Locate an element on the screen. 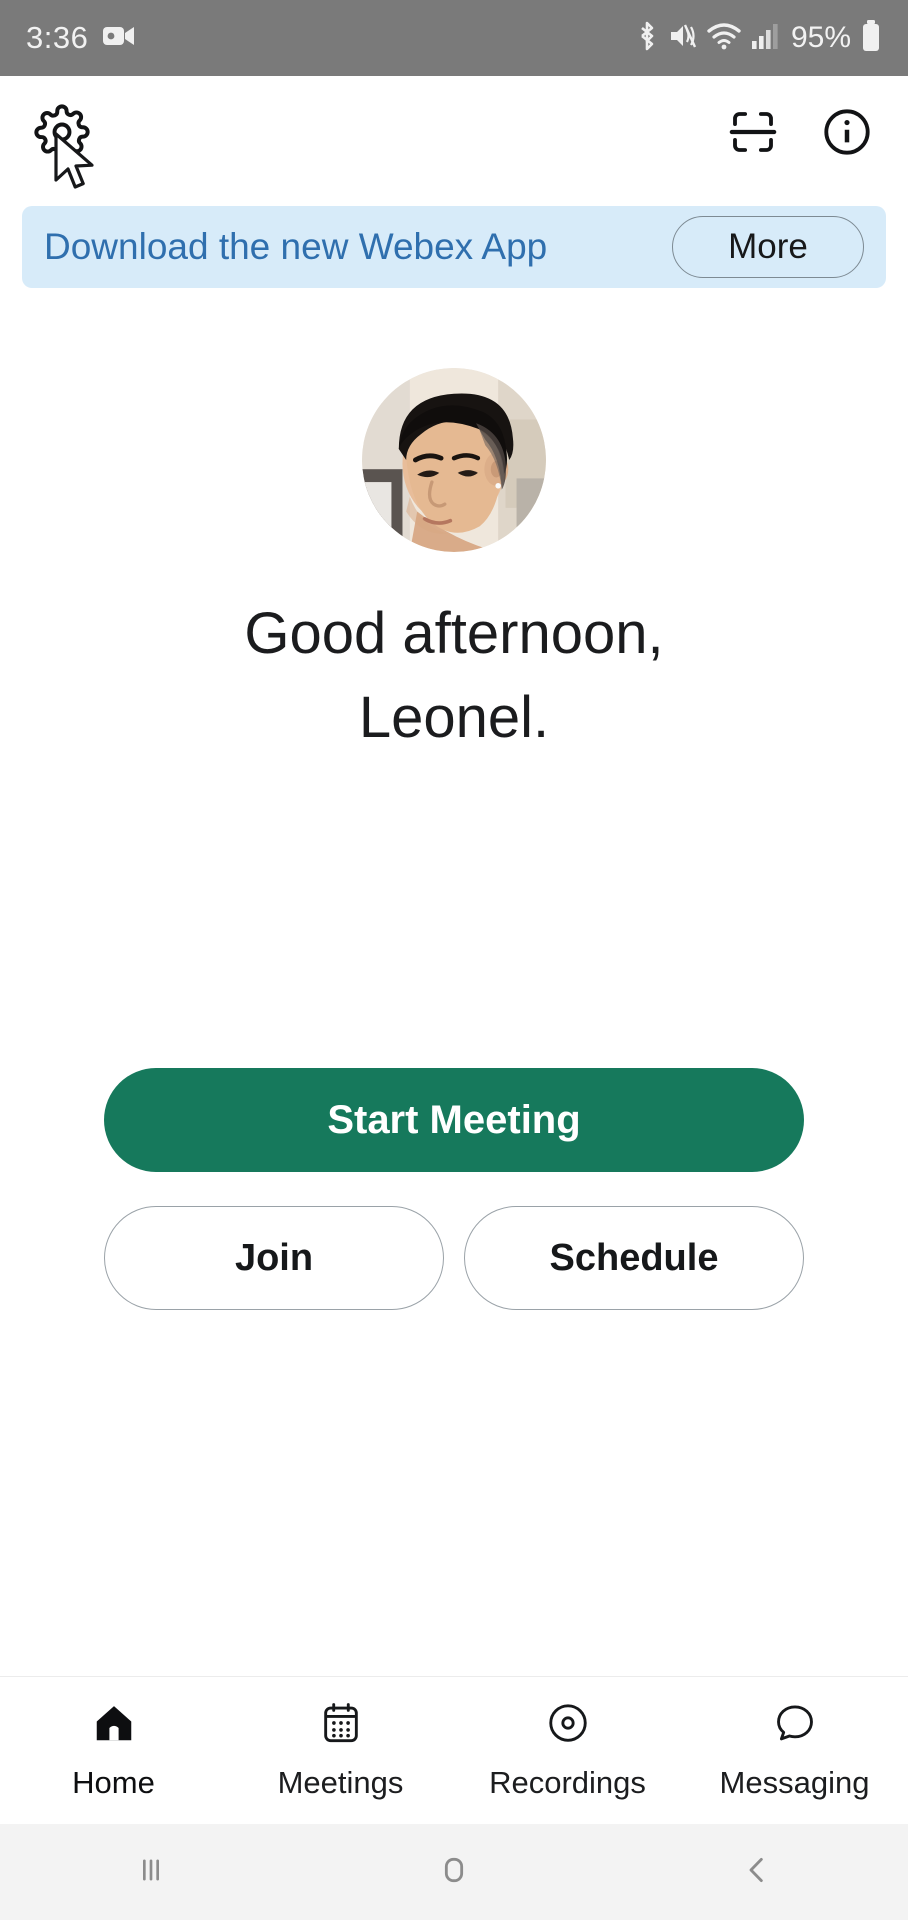  cellular-signal-icon is located at coordinates (764, 38).